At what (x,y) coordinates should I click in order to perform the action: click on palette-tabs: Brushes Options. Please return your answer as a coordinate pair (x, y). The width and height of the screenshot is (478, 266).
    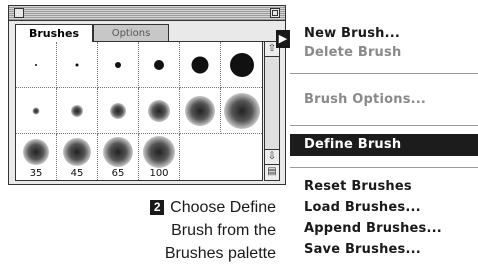
    Looking at the image, I should click on (148, 33).